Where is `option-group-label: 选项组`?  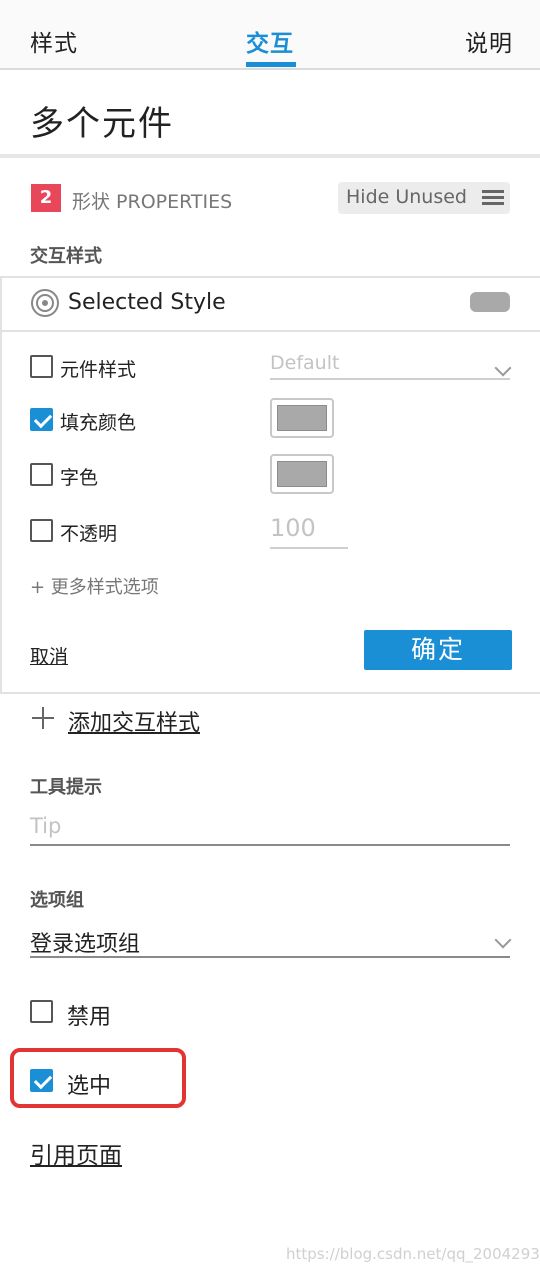
option-group-label: 选项组 is located at coordinates (57, 900).